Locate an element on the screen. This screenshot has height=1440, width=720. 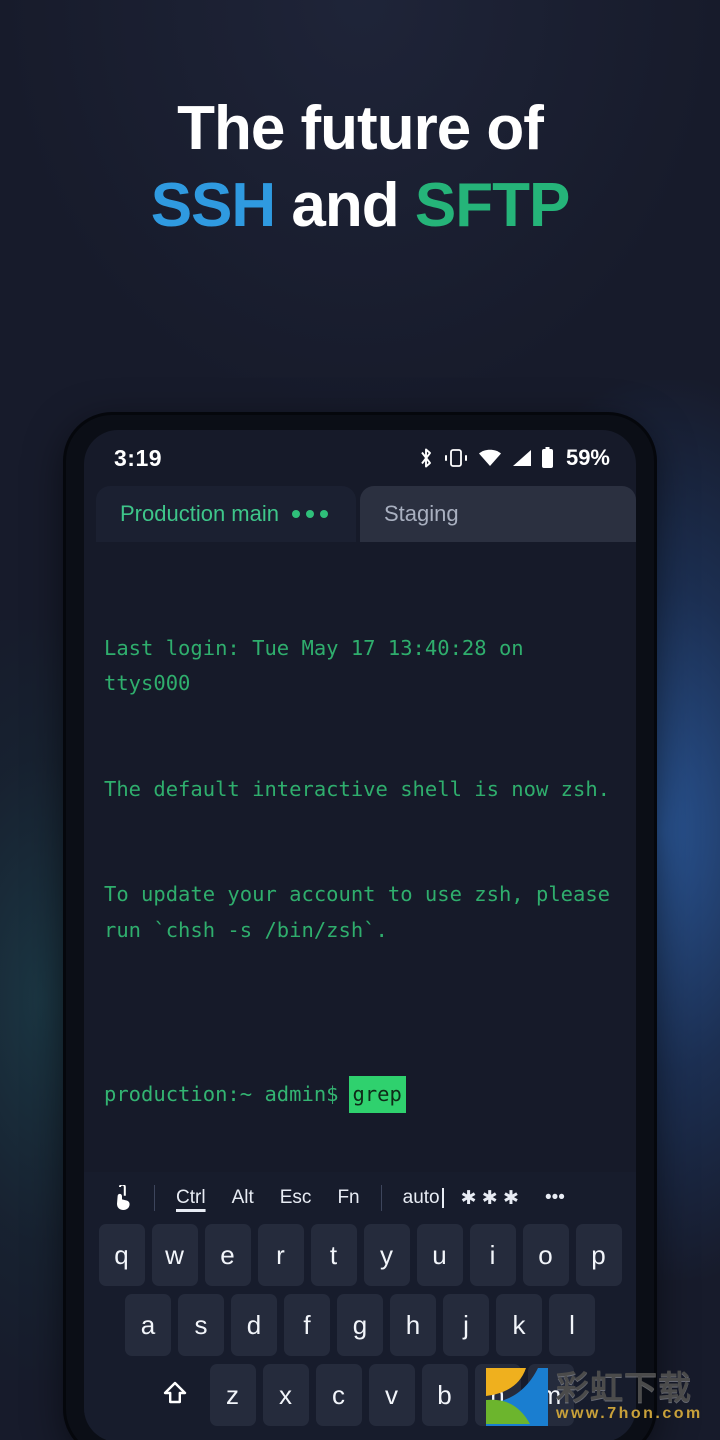
battery-percent-label: 59% is located at coordinates (587, 457).